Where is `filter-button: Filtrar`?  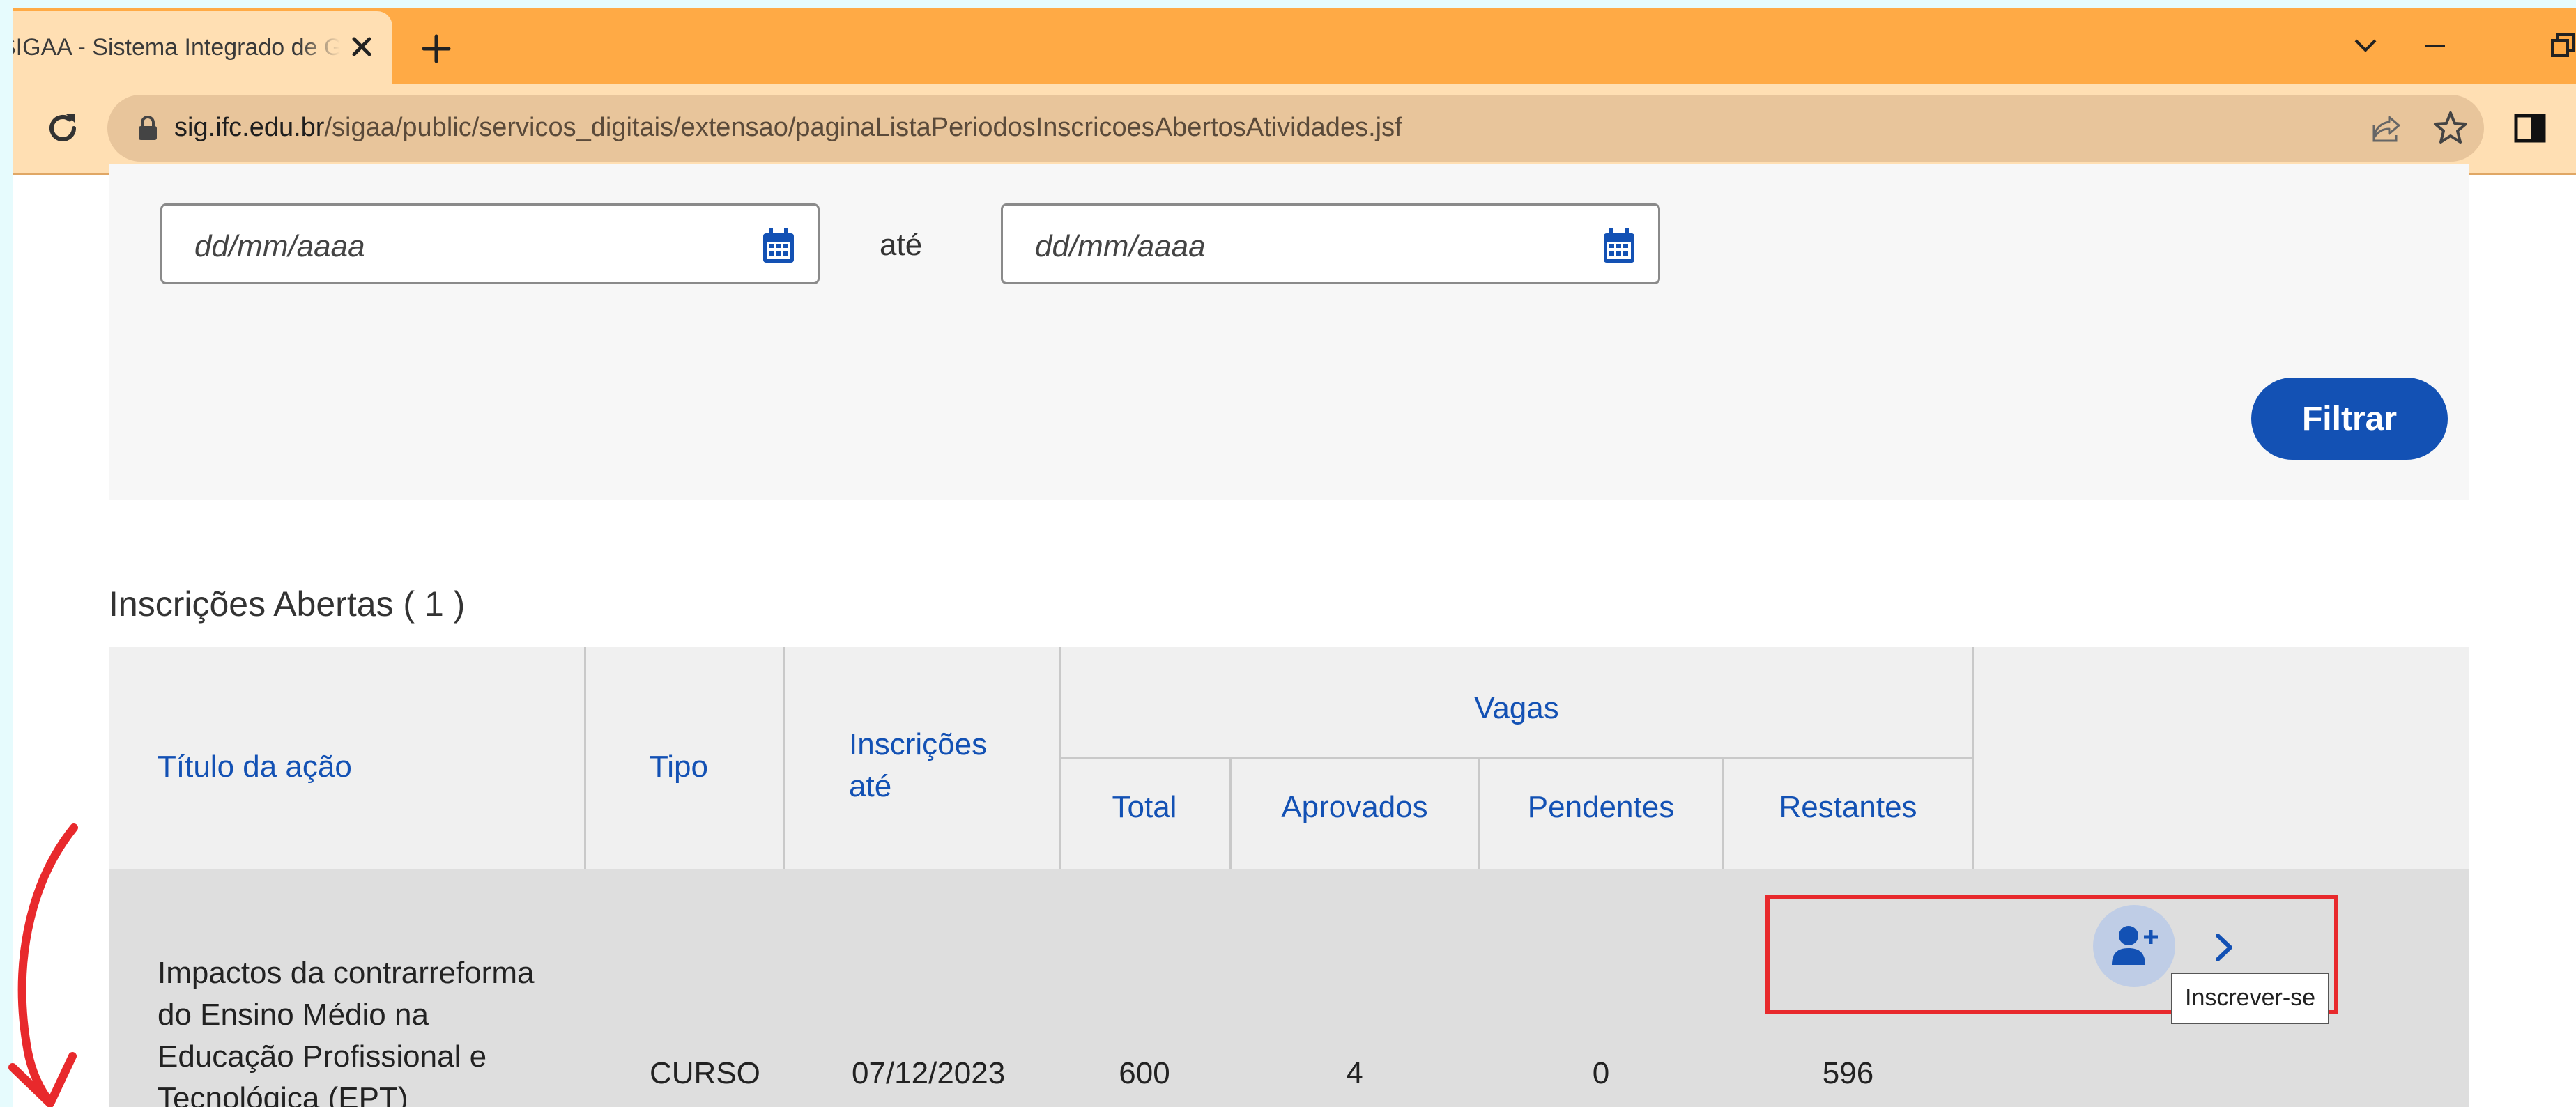
filter-button: Filtrar is located at coordinates (2349, 419).